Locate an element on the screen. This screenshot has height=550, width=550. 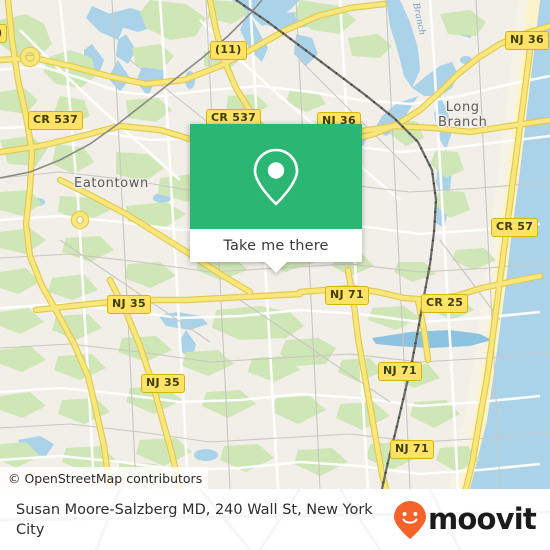
moovit-wordmark: moovit is located at coordinates (482, 519).